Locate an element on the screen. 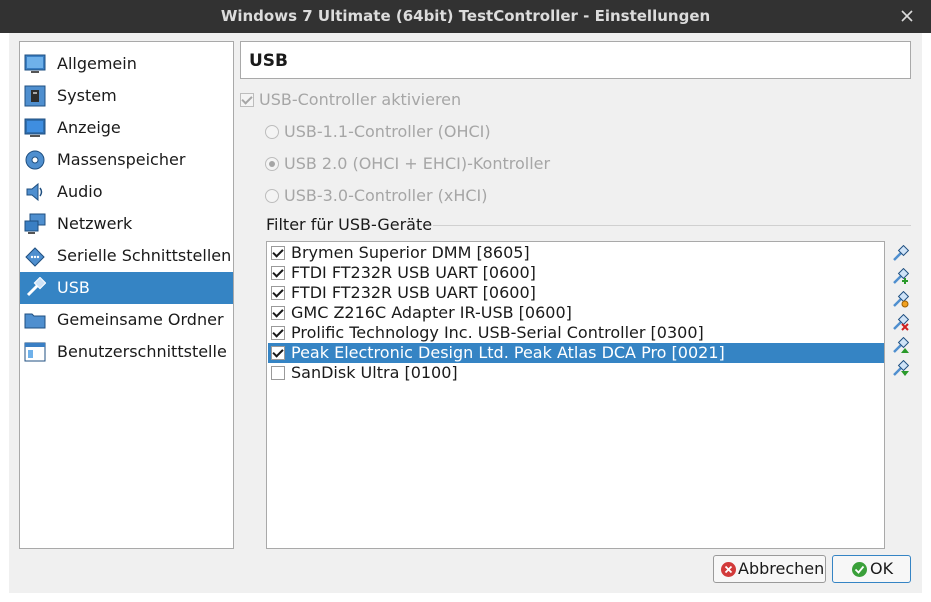  ok-label: OK is located at coordinates (882, 568).